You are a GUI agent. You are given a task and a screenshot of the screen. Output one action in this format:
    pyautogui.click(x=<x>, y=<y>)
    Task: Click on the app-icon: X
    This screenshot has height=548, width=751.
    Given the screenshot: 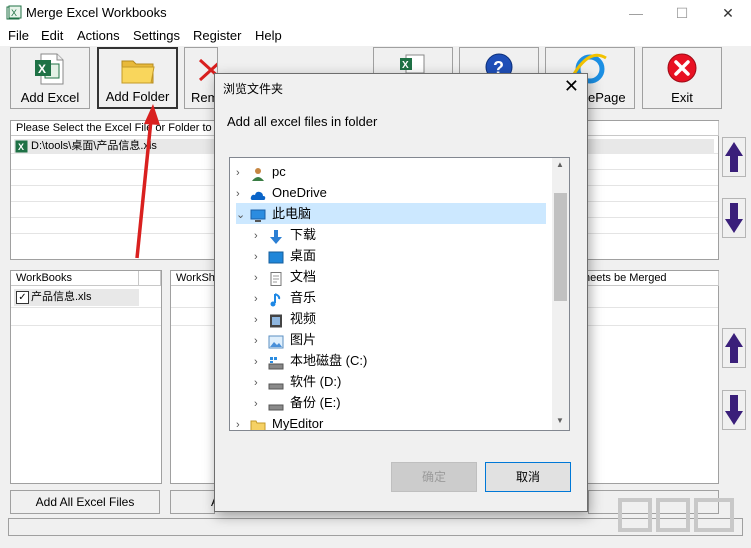 What is the action you would take?
    pyautogui.click(x=14, y=12)
    